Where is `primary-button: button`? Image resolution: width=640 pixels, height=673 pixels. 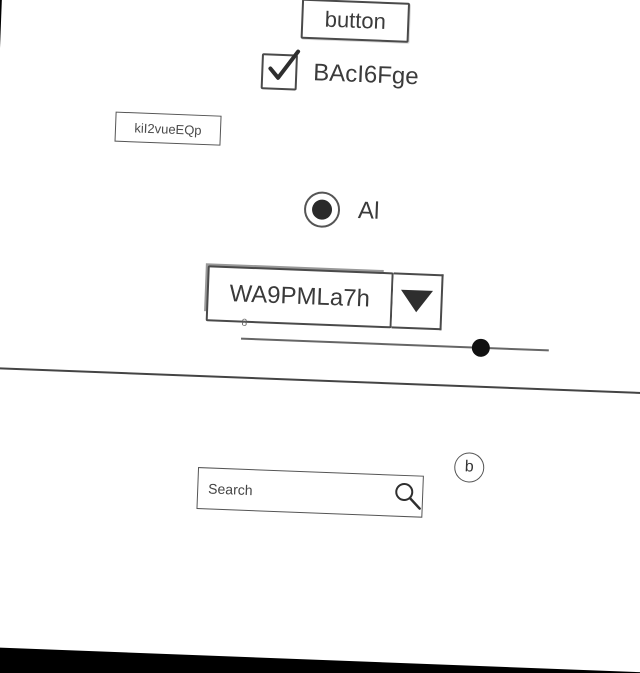
primary-button: button is located at coordinates (355, 21).